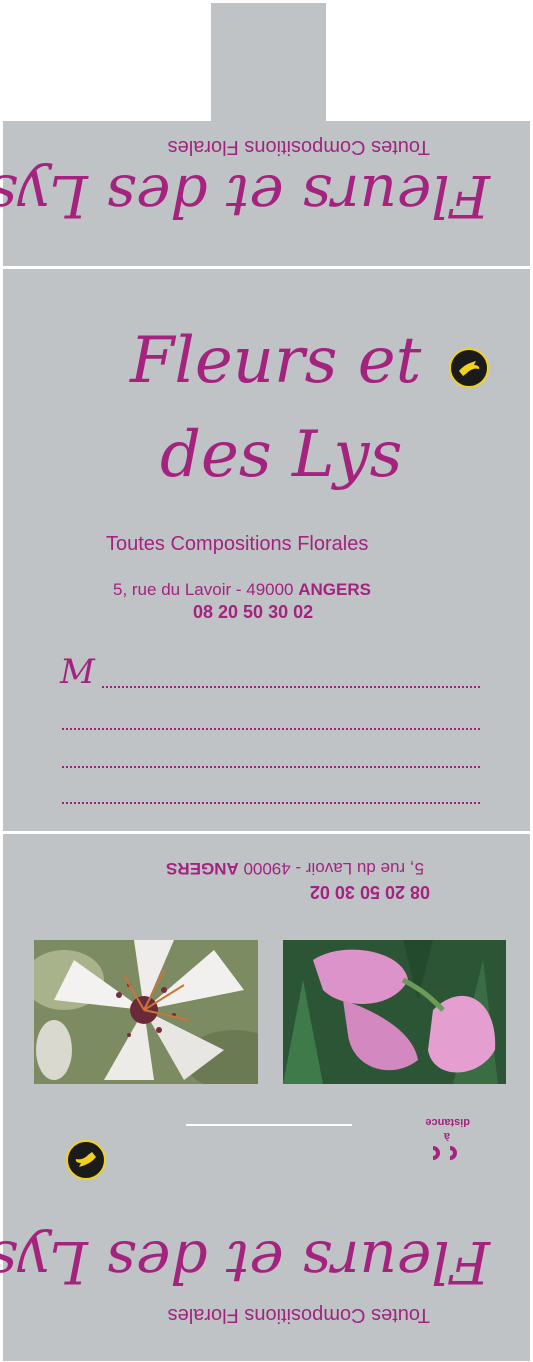 Image resolution: width=533 pixels, height=1362 pixels. Describe the element at coordinates (447, 1122) in the screenshot. I see `distance-b: distance` at that location.